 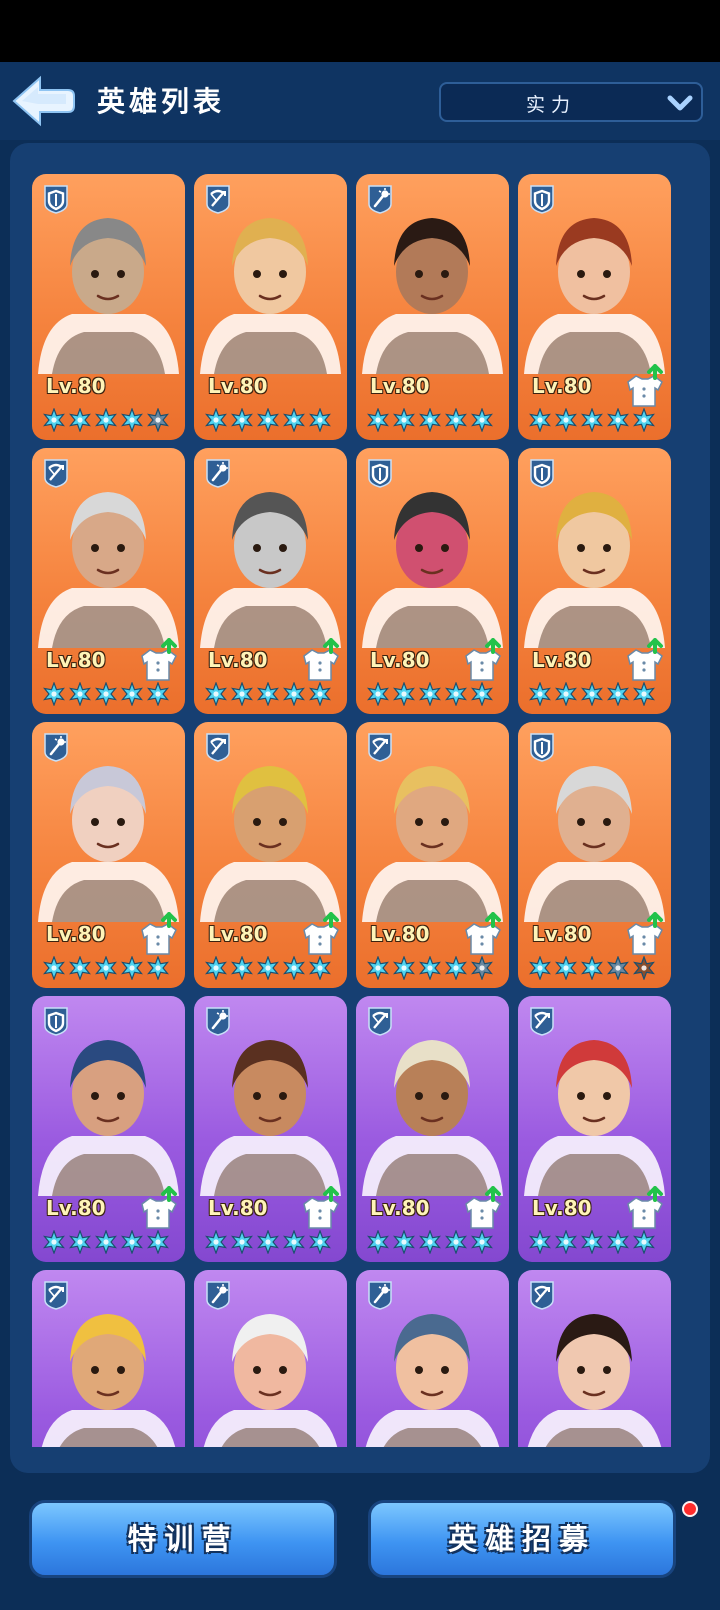 What do you see at coordinates (550, 105) in the screenshot?
I see `sort-value: 实力` at bounding box center [550, 105].